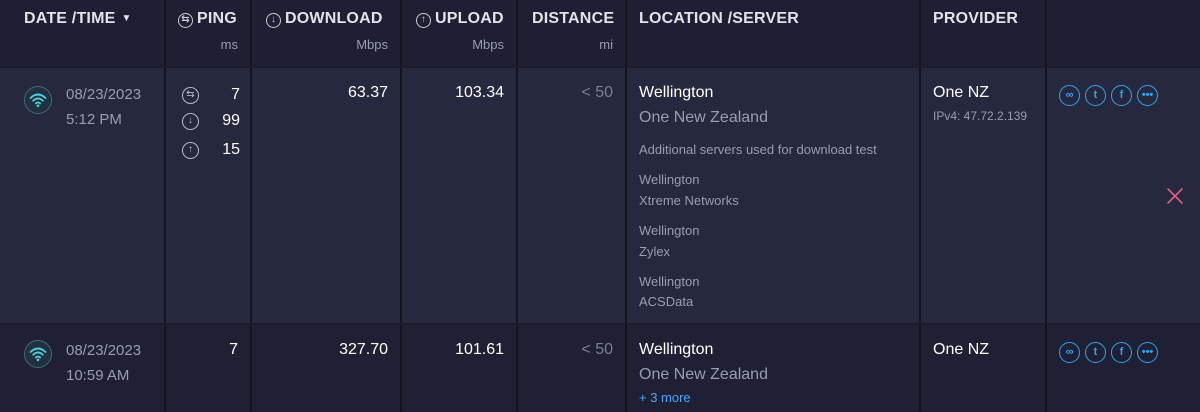  What do you see at coordinates (984, 195) in the screenshot?
I see `provider-cell: One NZ IPv4: 47.72.2.139` at bounding box center [984, 195].